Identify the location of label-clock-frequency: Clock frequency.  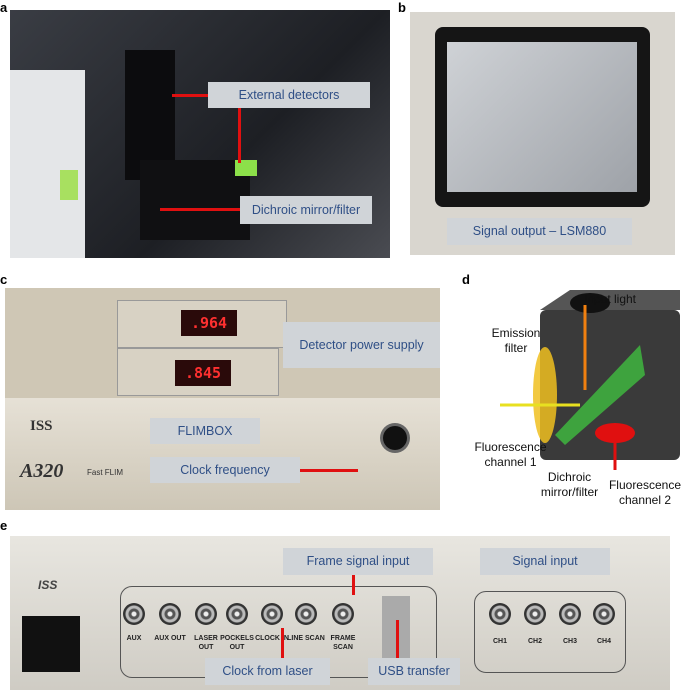
(225, 470).